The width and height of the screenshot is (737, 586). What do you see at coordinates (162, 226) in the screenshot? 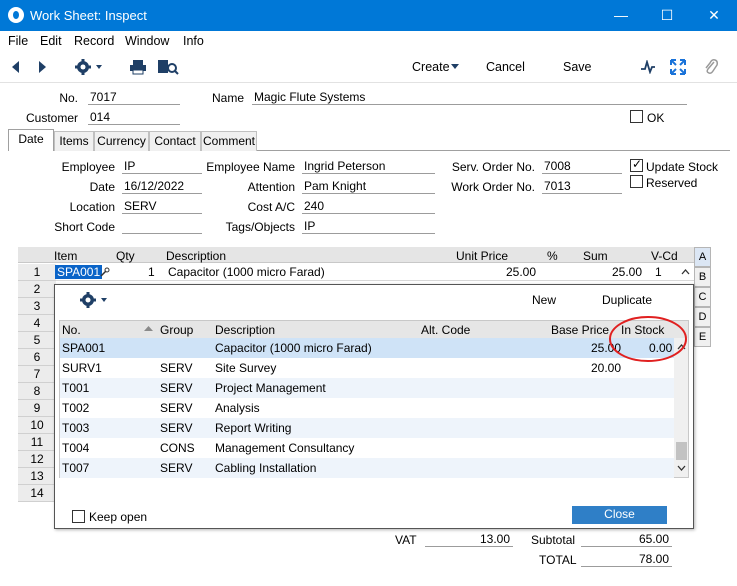
I see `short-code-field` at bounding box center [162, 226].